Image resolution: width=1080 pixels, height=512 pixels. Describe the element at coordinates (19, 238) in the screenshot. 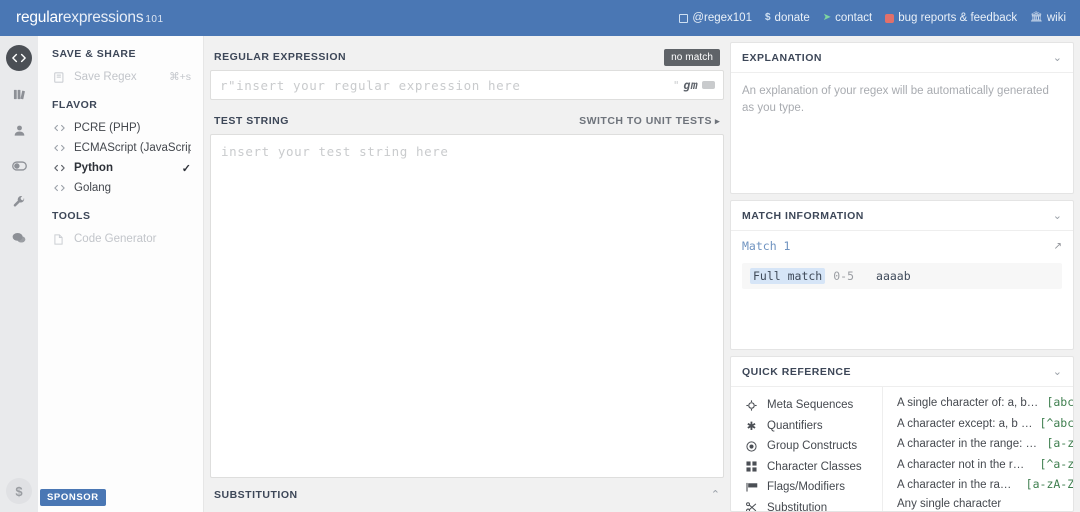

I see `comments-icon` at that location.